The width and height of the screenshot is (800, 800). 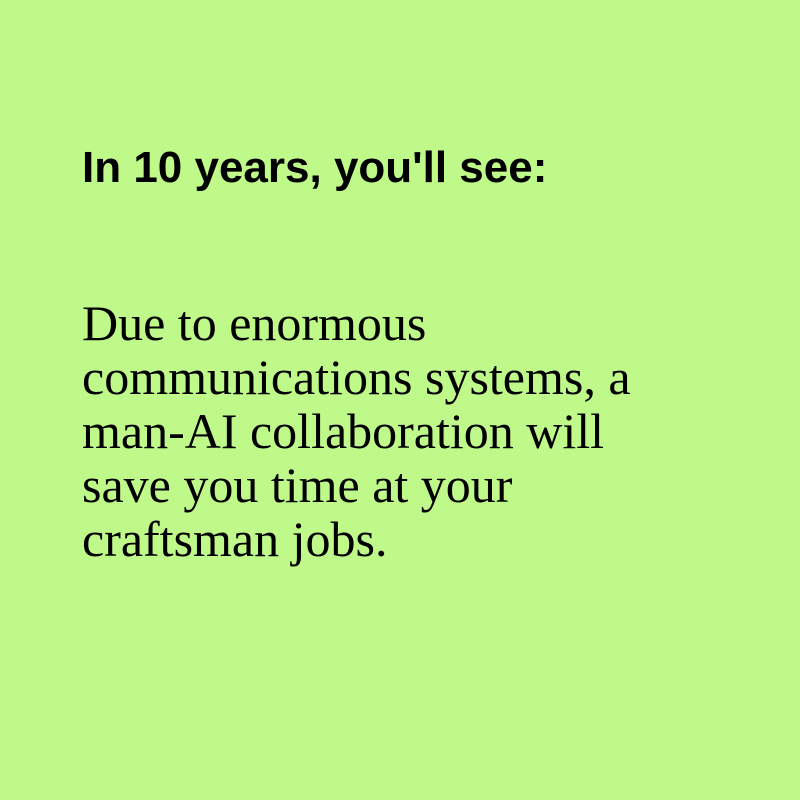 What do you see at coordinates (235, 539) in the screenshot?
I see `body-line: craftsman jobs.` at bounding box center [235, 539].